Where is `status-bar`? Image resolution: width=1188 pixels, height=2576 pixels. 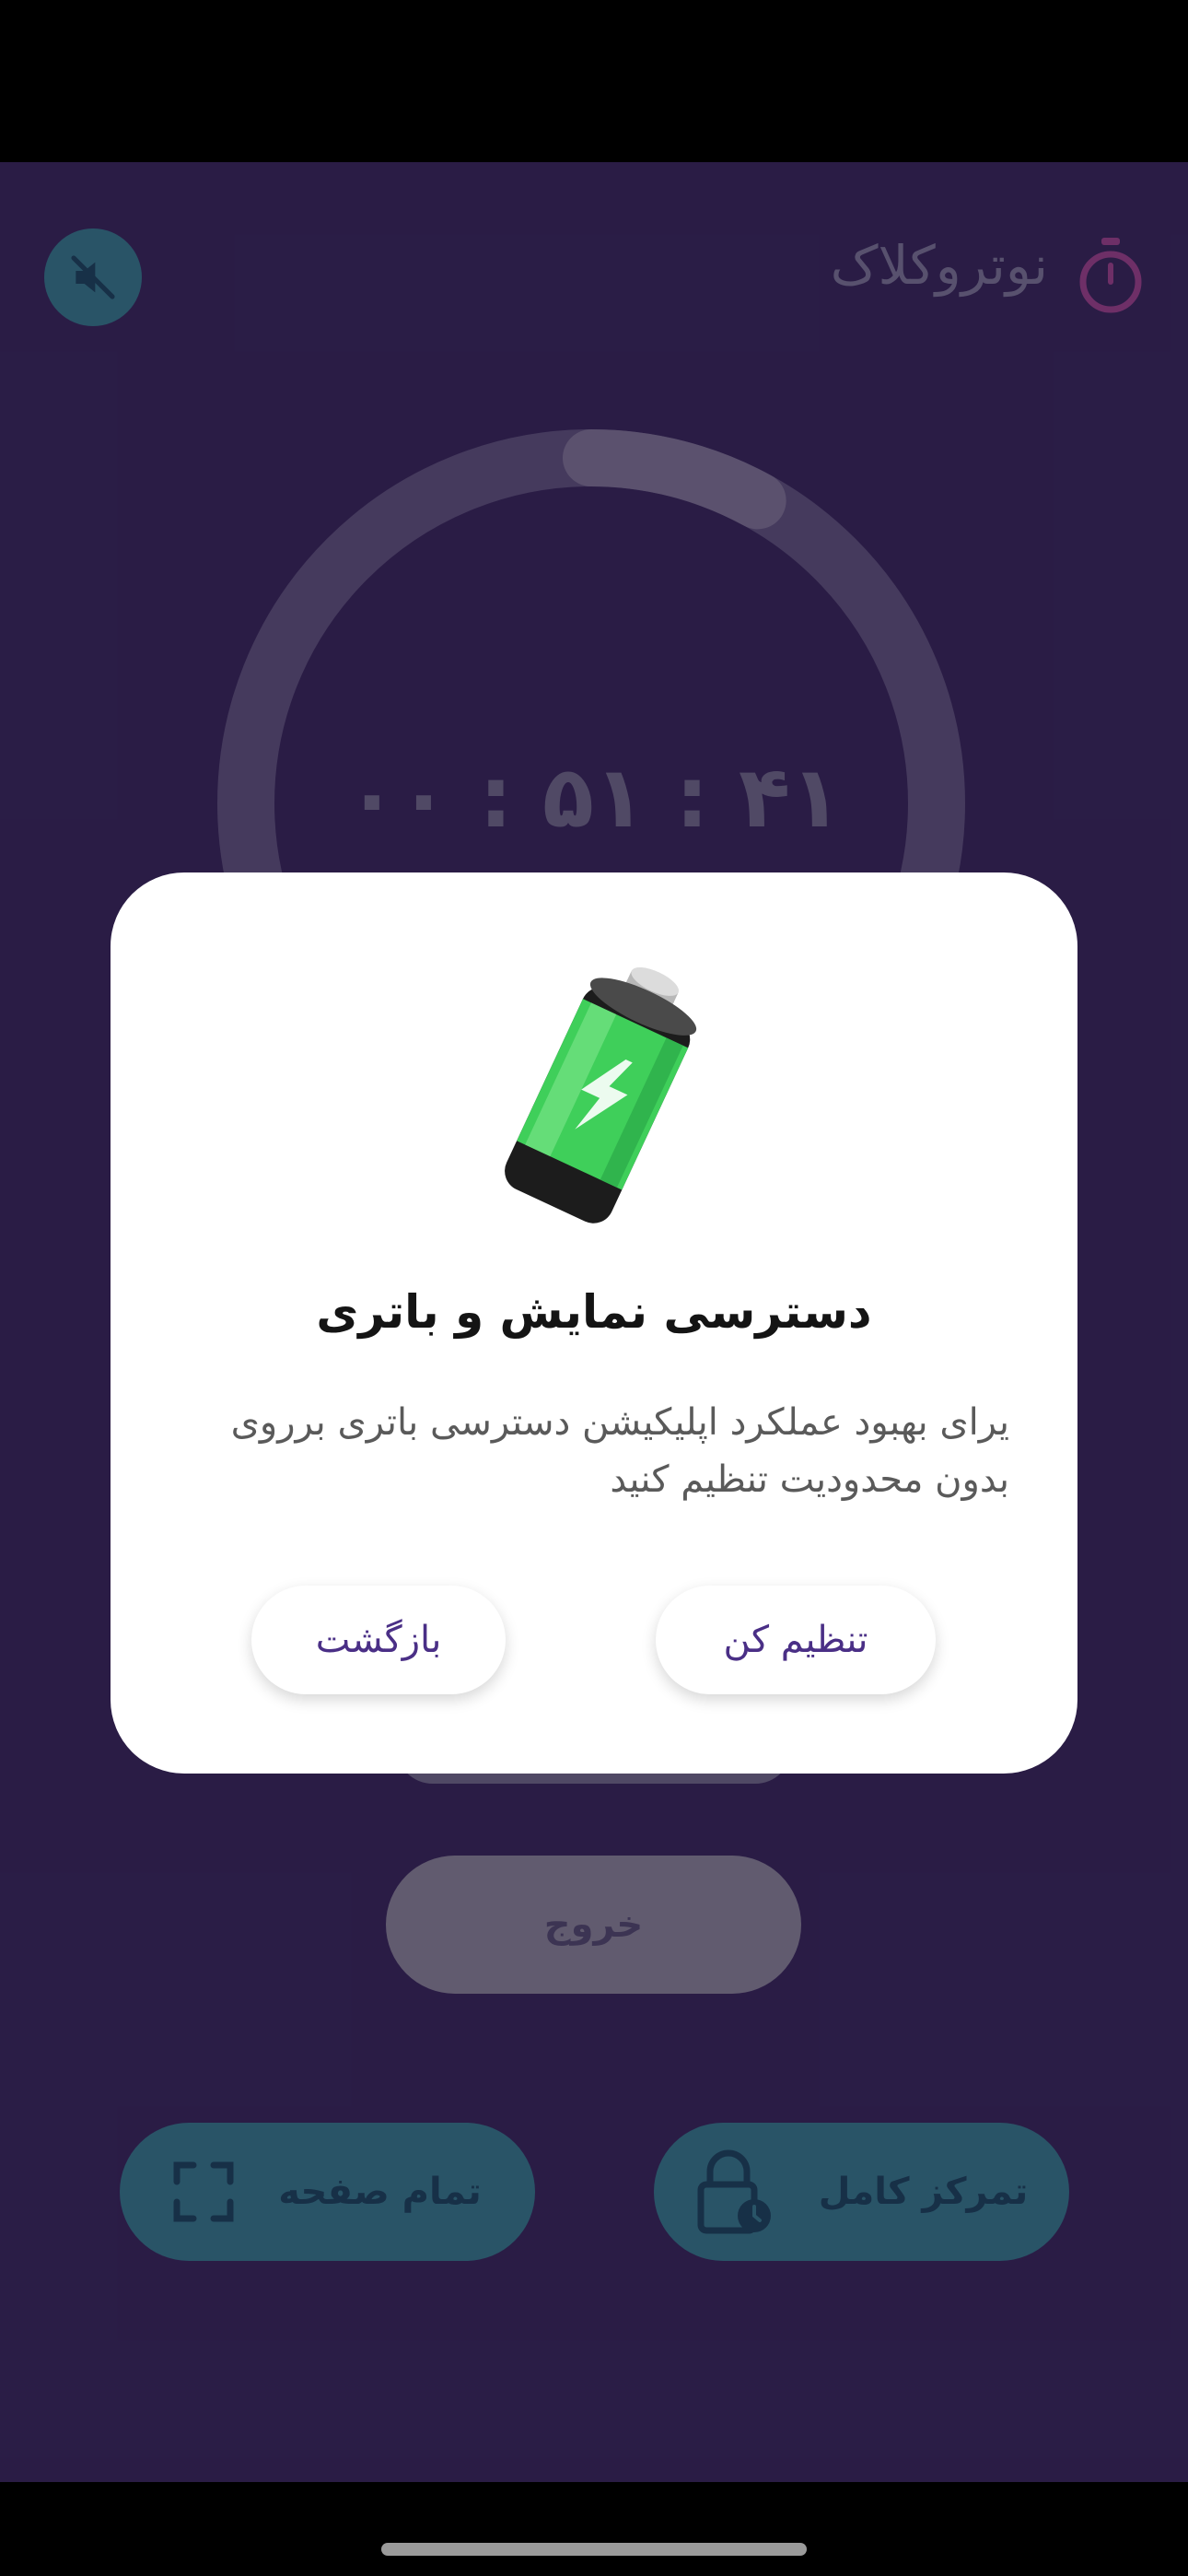 status-bar is located at coordinates (594, 81).